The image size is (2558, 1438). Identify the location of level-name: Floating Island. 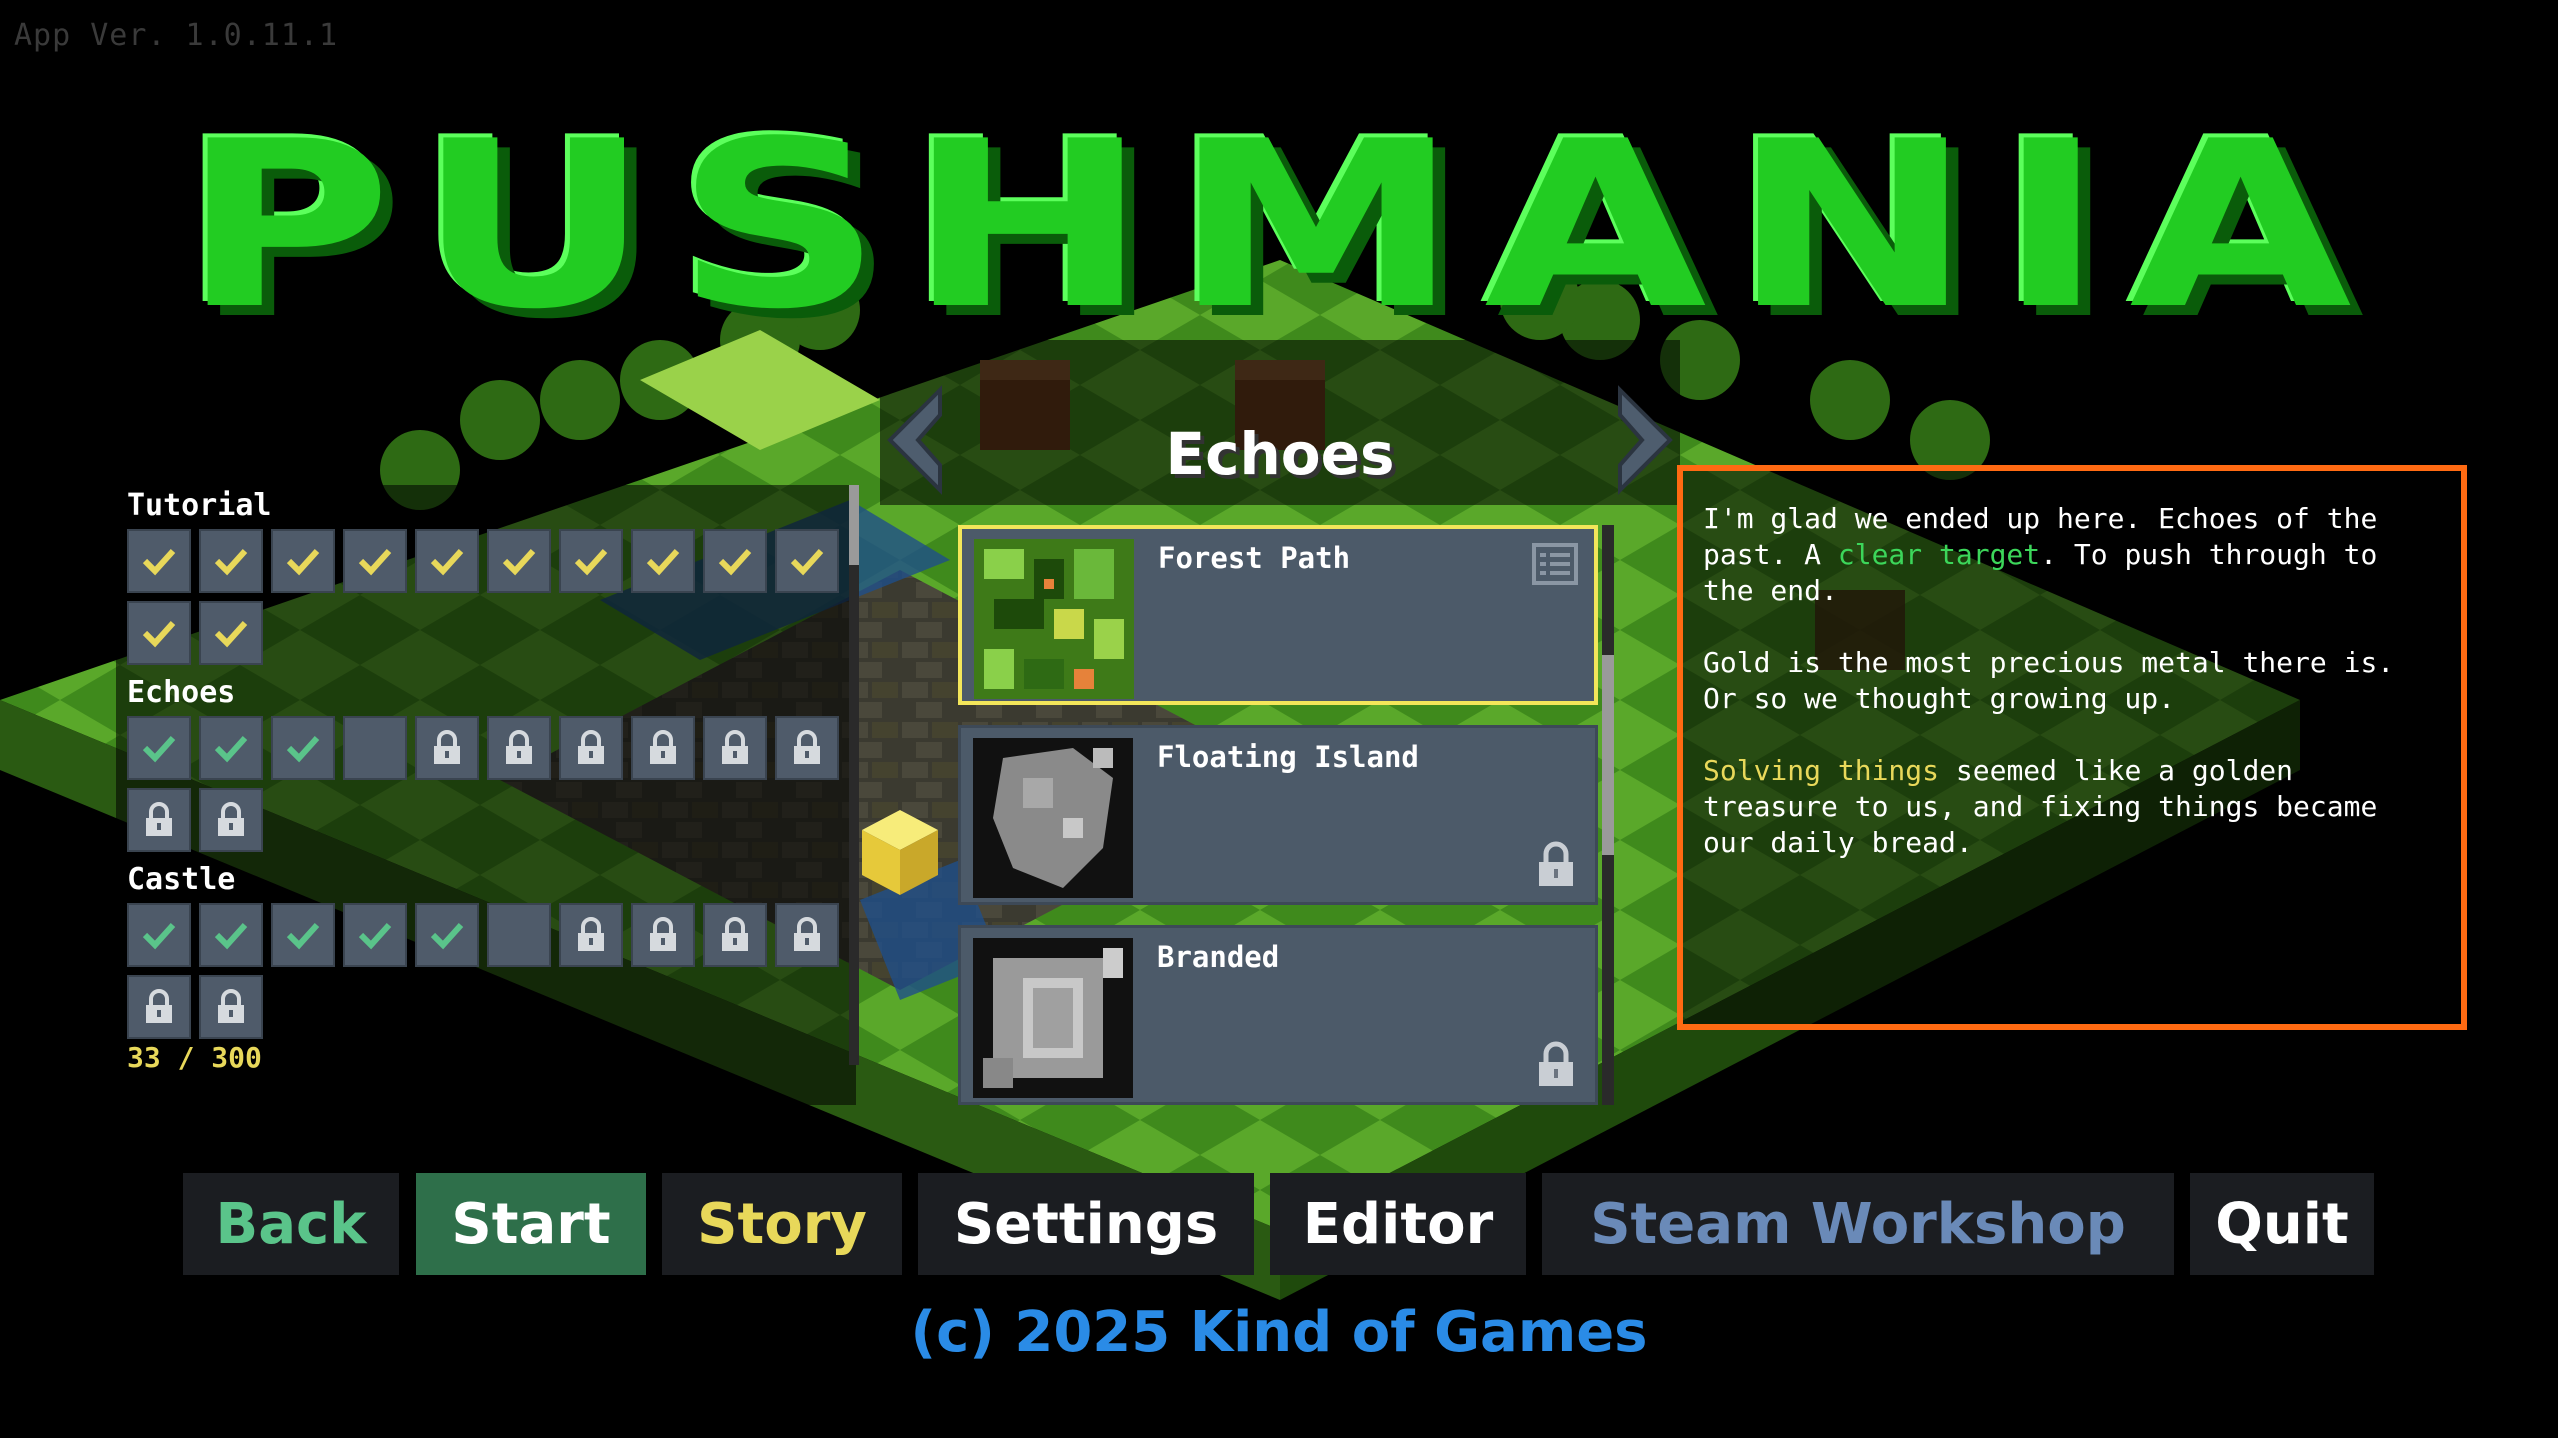
(1288, 757).